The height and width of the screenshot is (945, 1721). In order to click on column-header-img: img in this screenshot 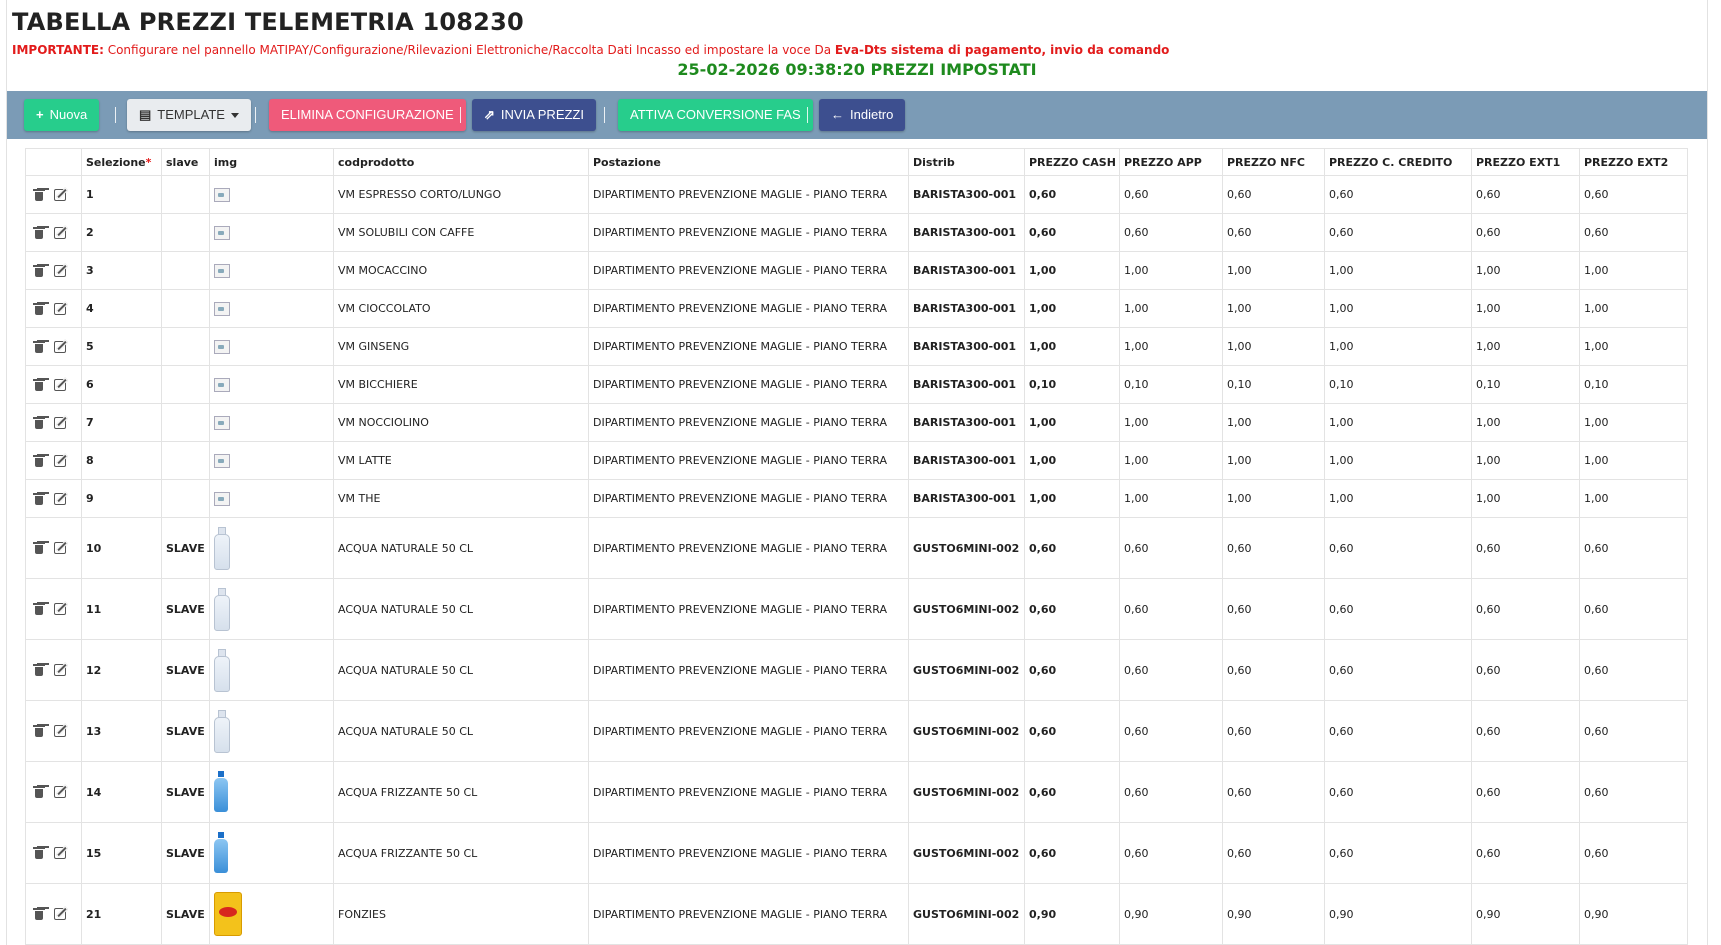, I will do `click(271, 162)`.